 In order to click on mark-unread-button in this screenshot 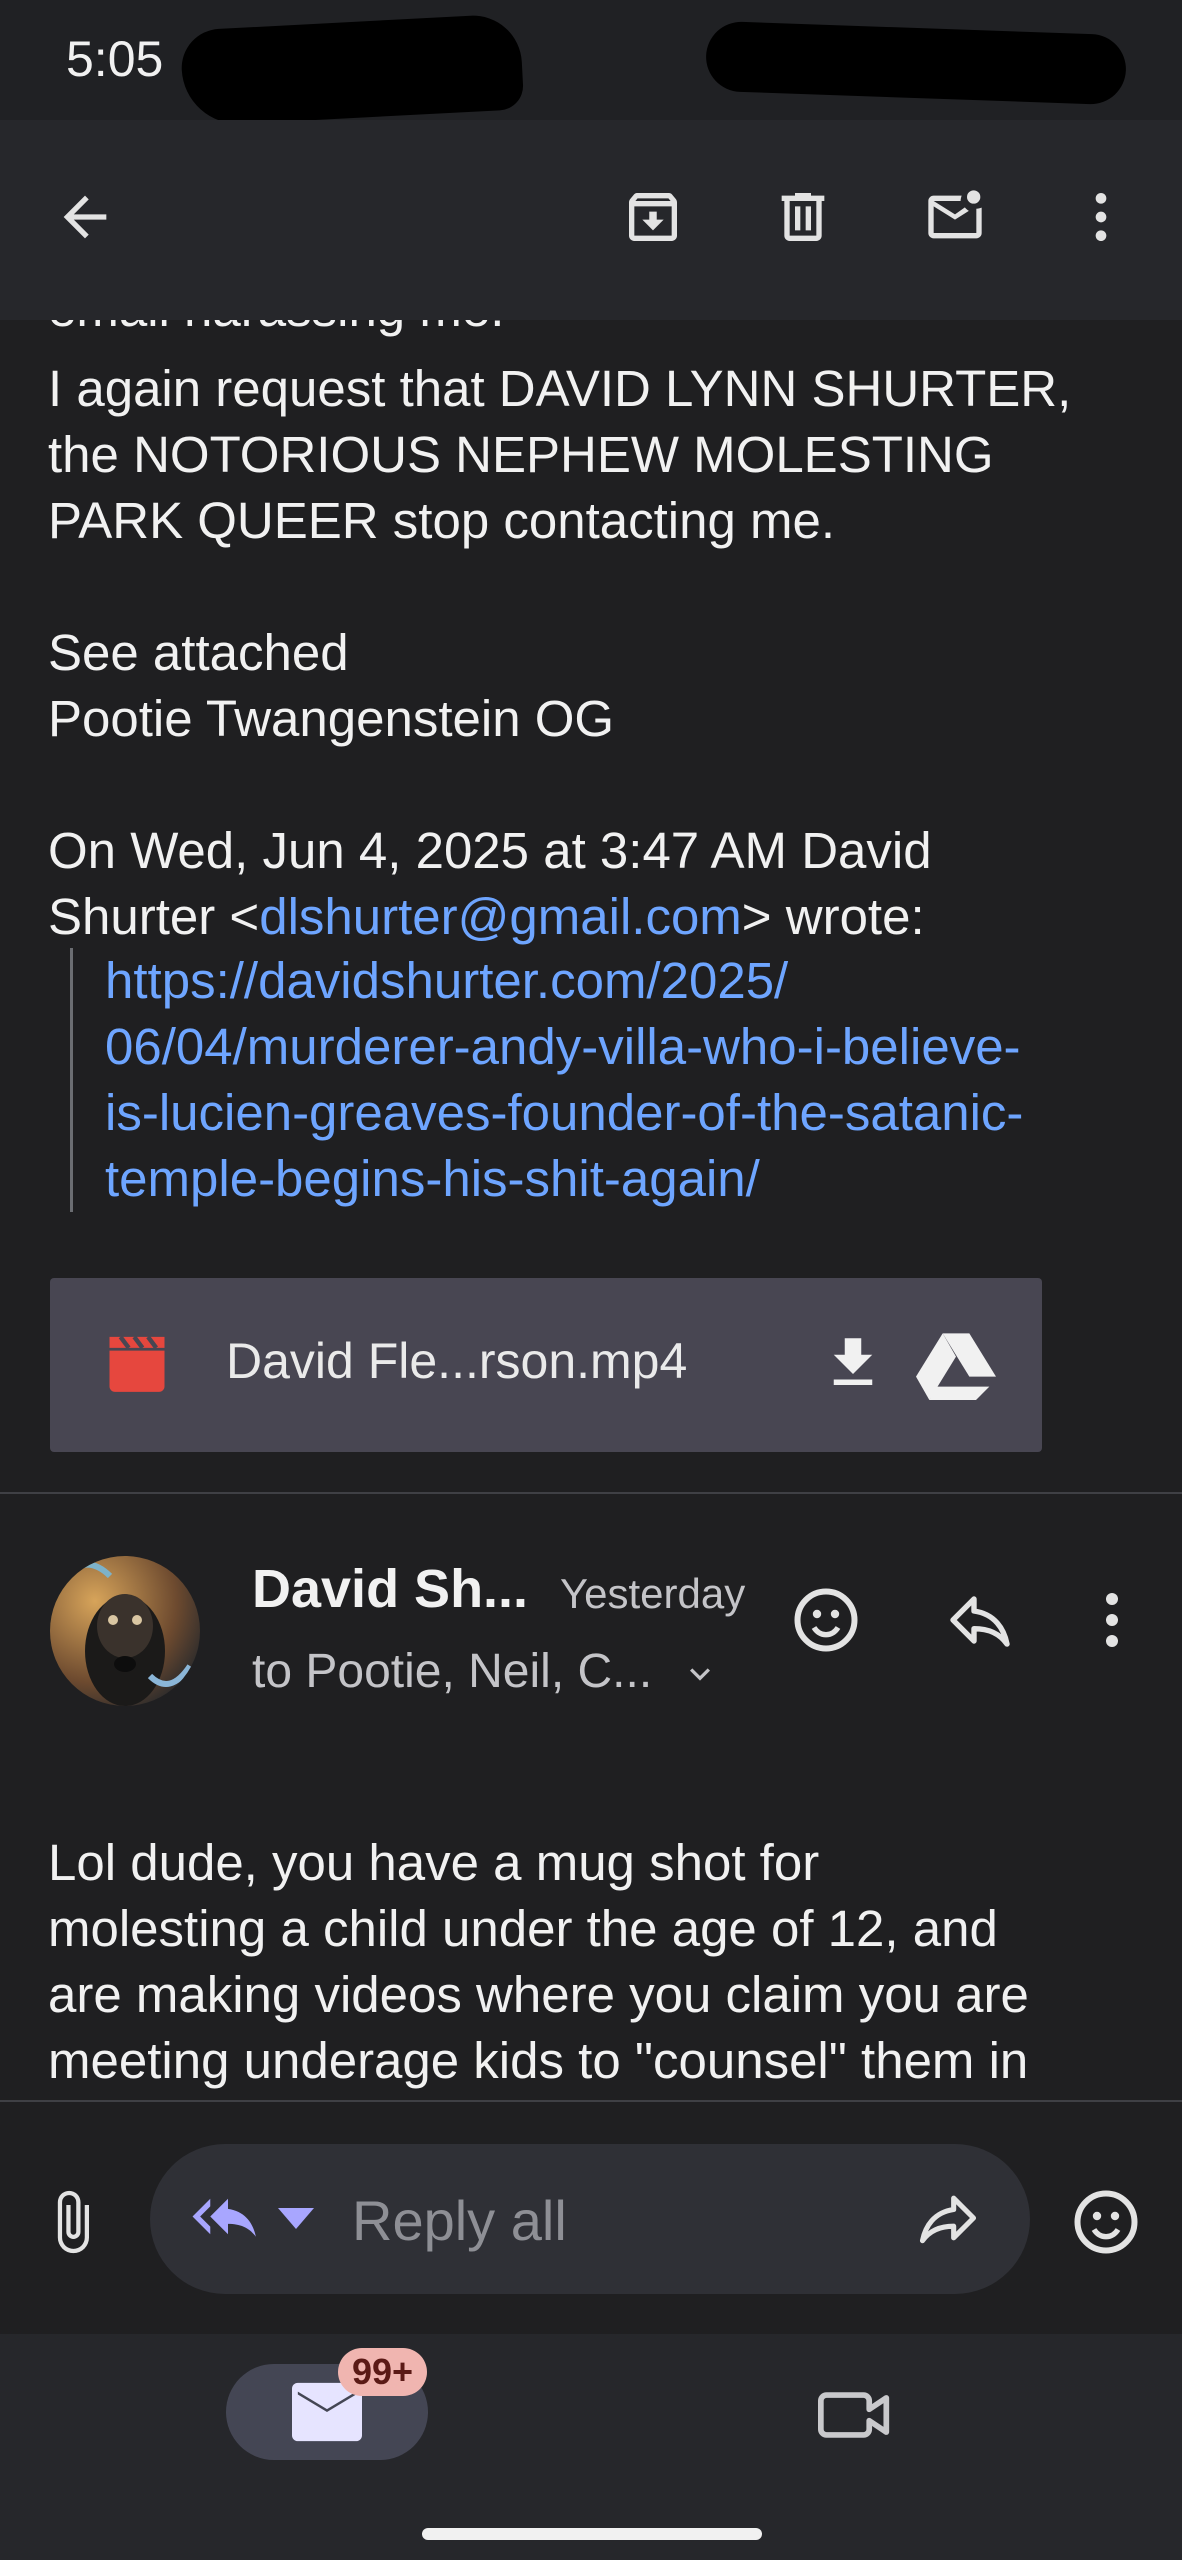, I will do `click(955, 217)`.